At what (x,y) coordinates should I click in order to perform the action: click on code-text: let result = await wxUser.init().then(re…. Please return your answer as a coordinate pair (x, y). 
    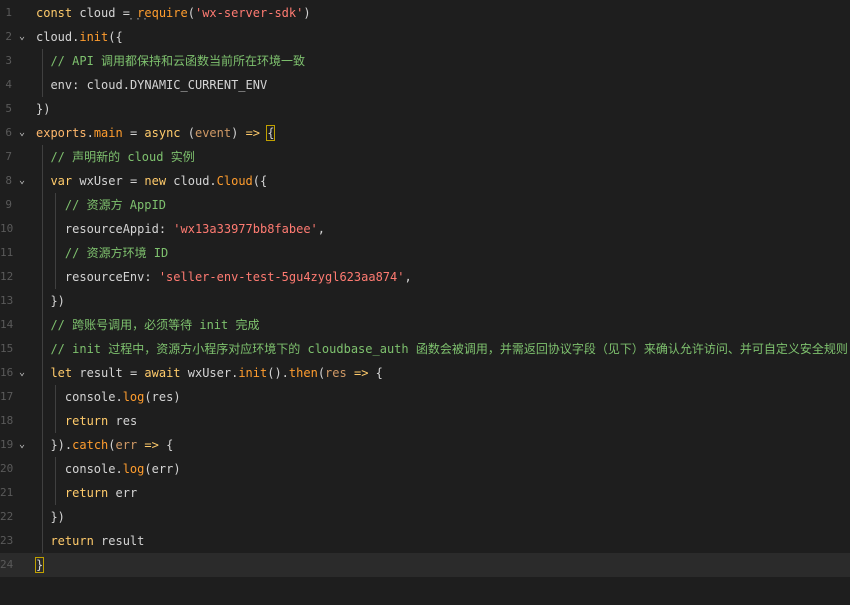
    Looking at the image, I should click on (209, 373).